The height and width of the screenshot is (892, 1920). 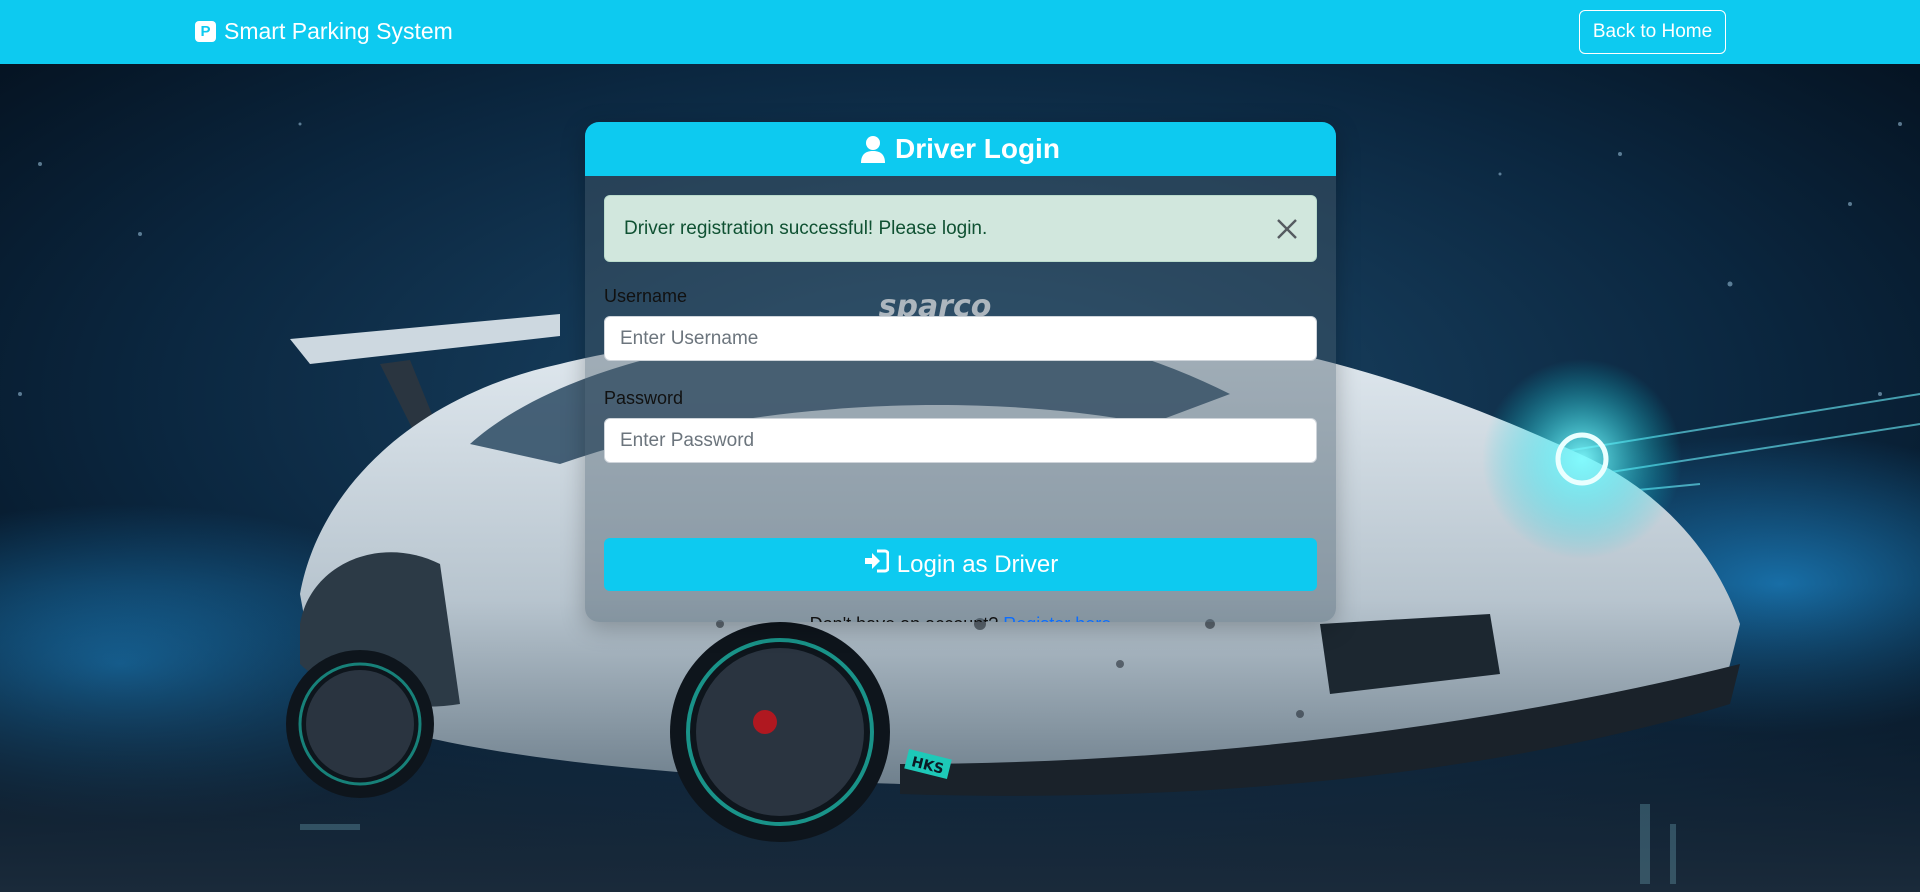 What do you see at coordinates (338, 31) in the screenshot?
I see `brand-title: Smart Parking System` at bounding box center [338, 31].